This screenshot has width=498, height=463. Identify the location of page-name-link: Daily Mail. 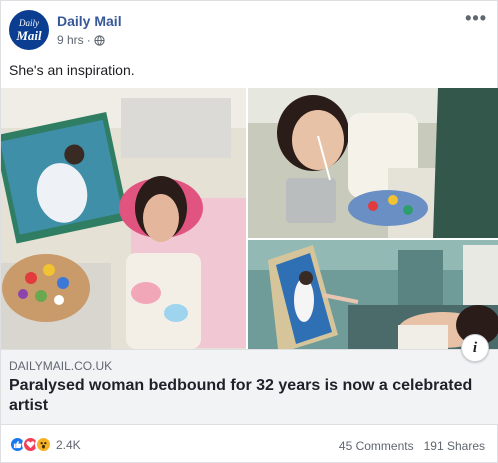
(89, 21).